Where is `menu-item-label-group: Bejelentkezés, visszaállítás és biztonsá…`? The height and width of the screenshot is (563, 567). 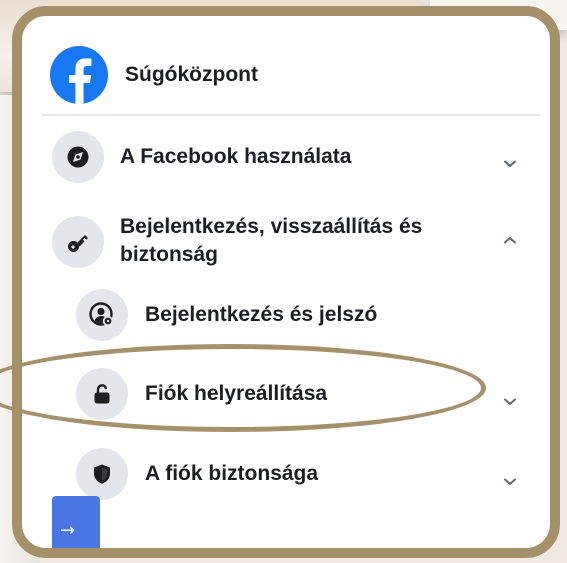
menu-item-label-group: Bejelentkezés, visszaállítás és biztonsá… is located at coordinates (271, 241).